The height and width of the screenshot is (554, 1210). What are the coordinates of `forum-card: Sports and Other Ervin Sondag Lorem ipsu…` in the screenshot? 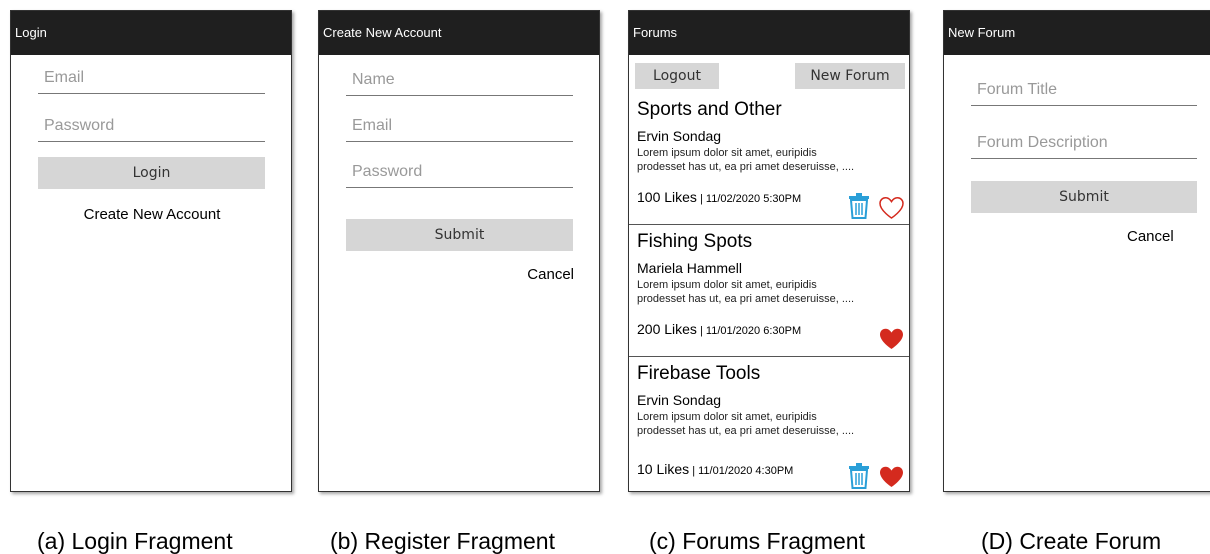 It's located at (769, 159).